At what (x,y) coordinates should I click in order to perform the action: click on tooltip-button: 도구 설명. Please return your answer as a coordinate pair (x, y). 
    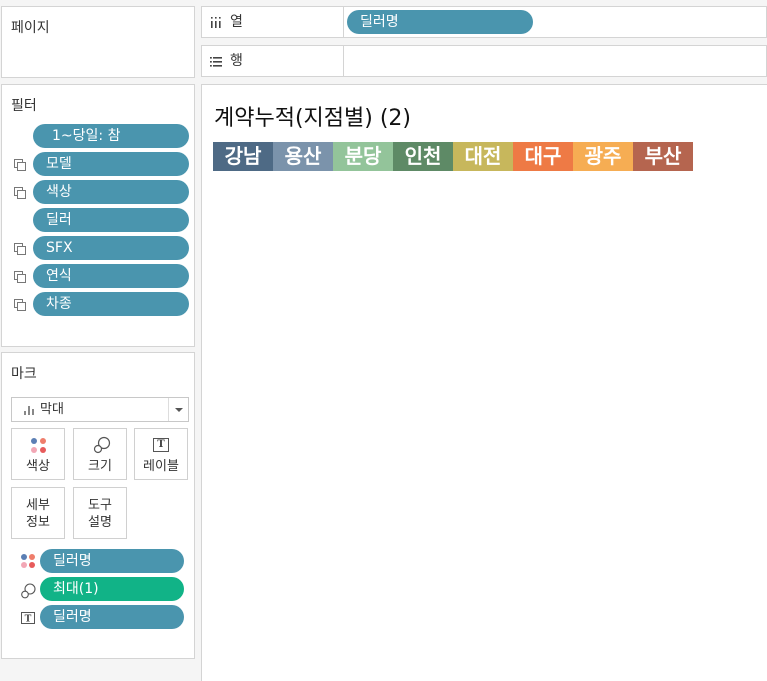
    Looking at the image, I should click on (100, 513).